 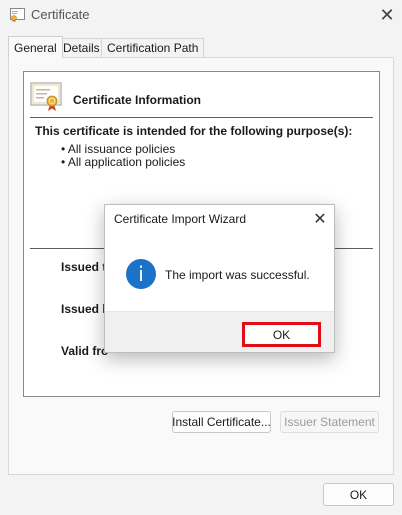 I want to click on dialog-ok-button: OK, so click(x=281, y=334).